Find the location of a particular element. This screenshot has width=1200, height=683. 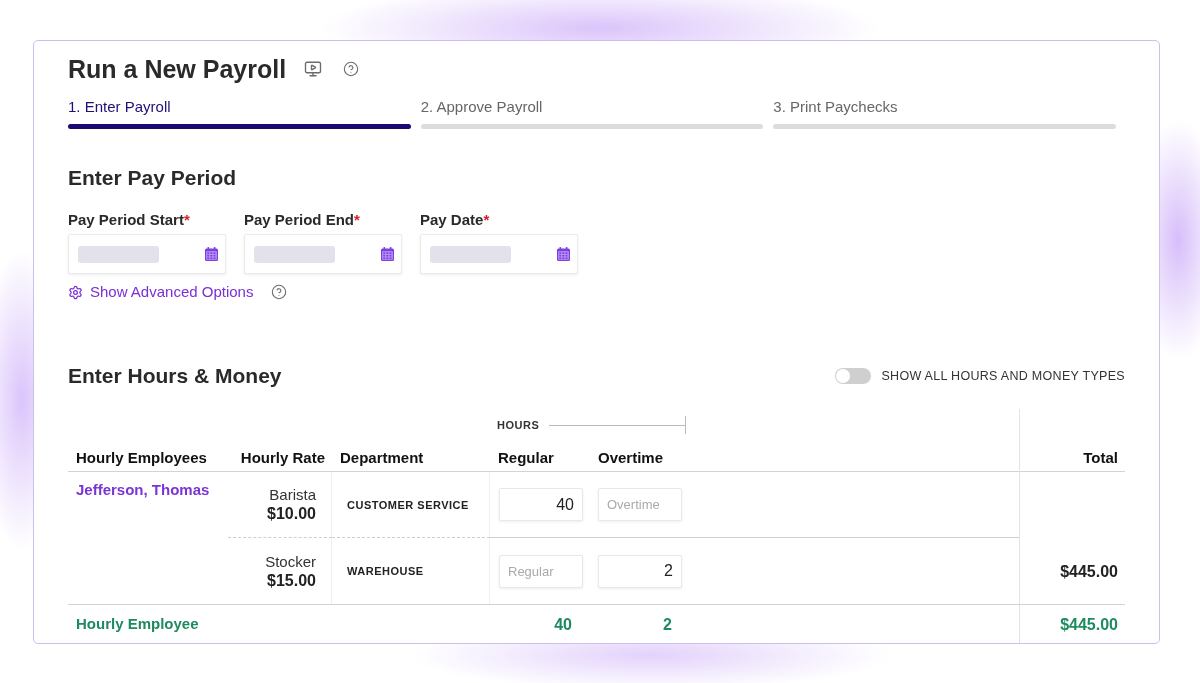

summary-label: Hourly Employee is located at coordinates (137, 624).